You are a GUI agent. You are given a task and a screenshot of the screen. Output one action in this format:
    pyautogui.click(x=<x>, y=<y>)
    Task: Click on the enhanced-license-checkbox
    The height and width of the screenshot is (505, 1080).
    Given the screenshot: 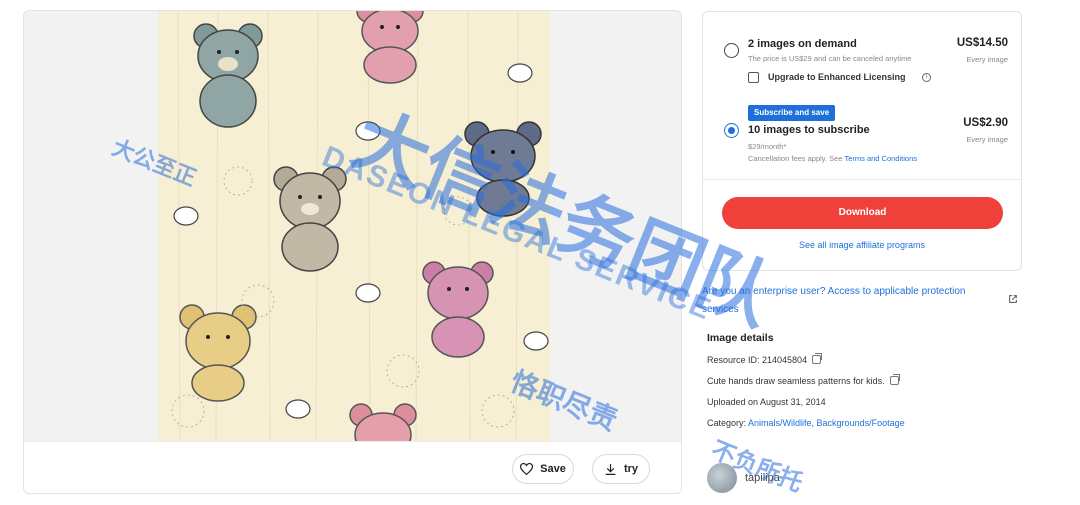 What is the action you would take?
    pyautogui.click(x=753, y=77)
    